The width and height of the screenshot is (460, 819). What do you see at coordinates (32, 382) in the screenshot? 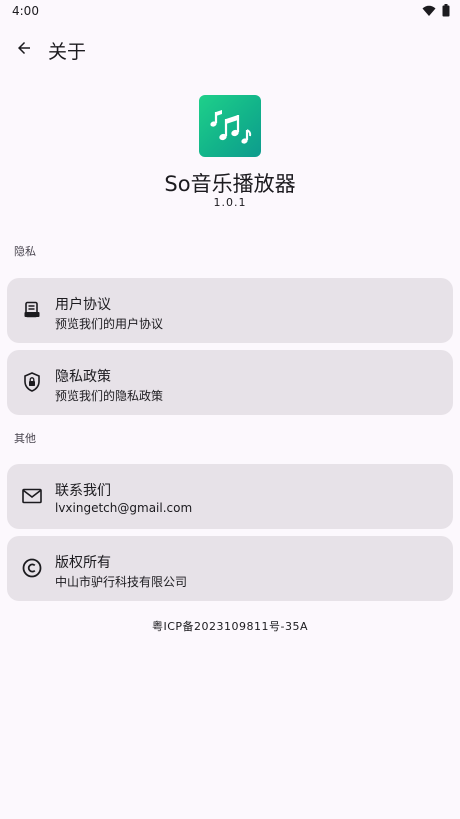
I see `shield-lock-icon` at bounding box center [32, 382].